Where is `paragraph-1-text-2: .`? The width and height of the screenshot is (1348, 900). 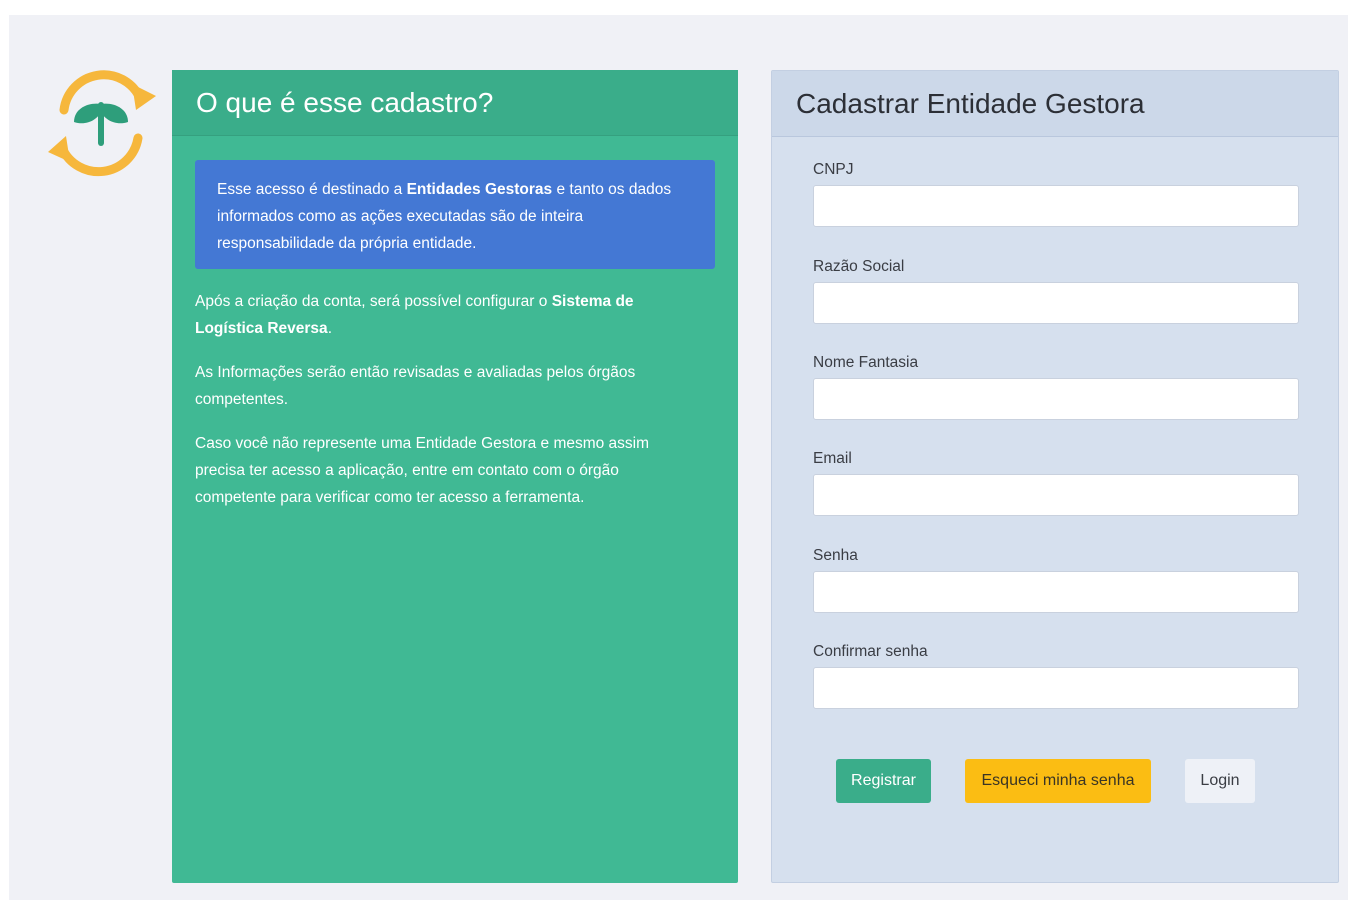
paragraph-1-text-2: . is located at coordinates (329, 328).